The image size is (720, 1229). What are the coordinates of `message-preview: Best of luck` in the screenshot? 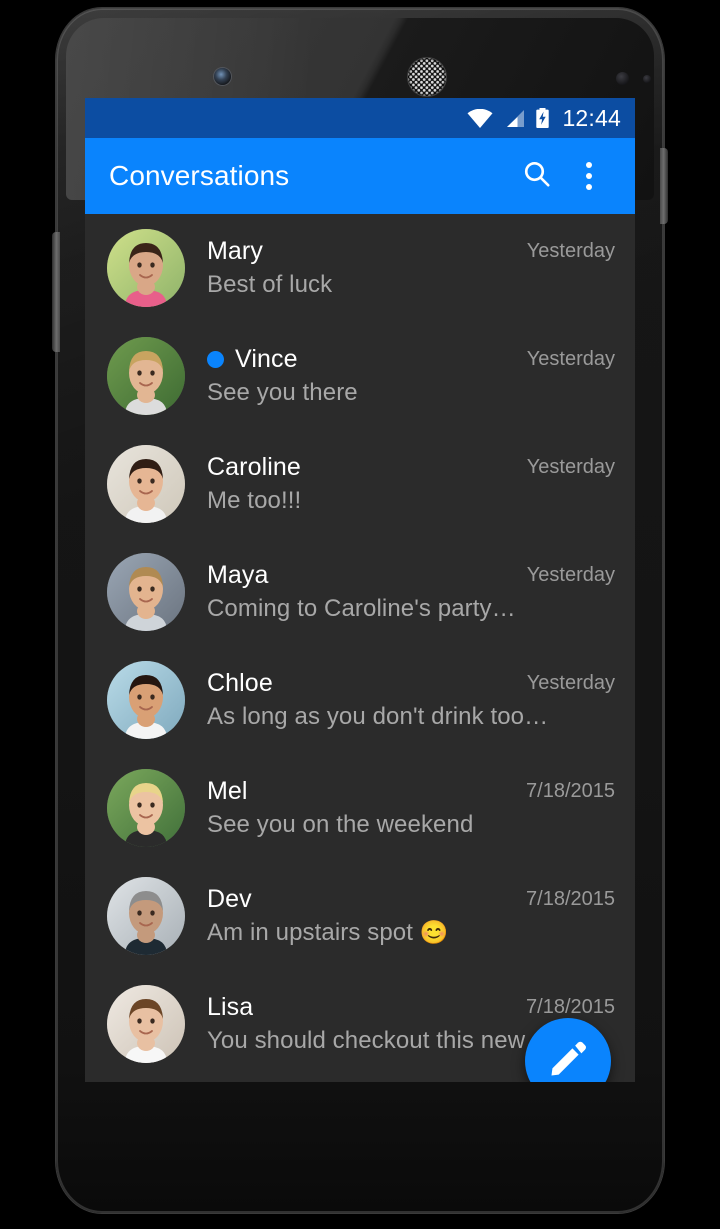 It's located at (411, 285).